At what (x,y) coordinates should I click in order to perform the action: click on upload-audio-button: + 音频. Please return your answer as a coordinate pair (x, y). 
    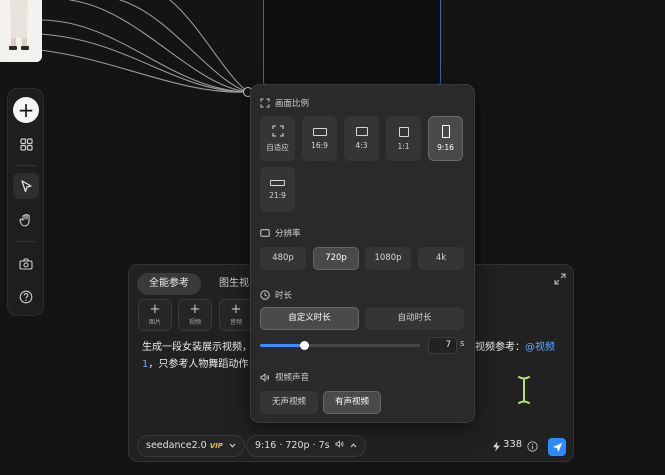
    Looking at the image, I should click on (236, 315).